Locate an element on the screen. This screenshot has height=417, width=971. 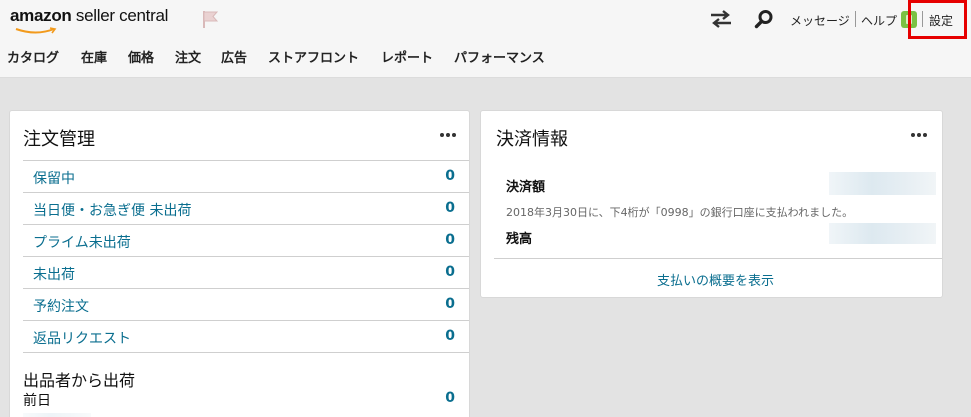
swap-arrows-icon is located at coordinates (721, 19).